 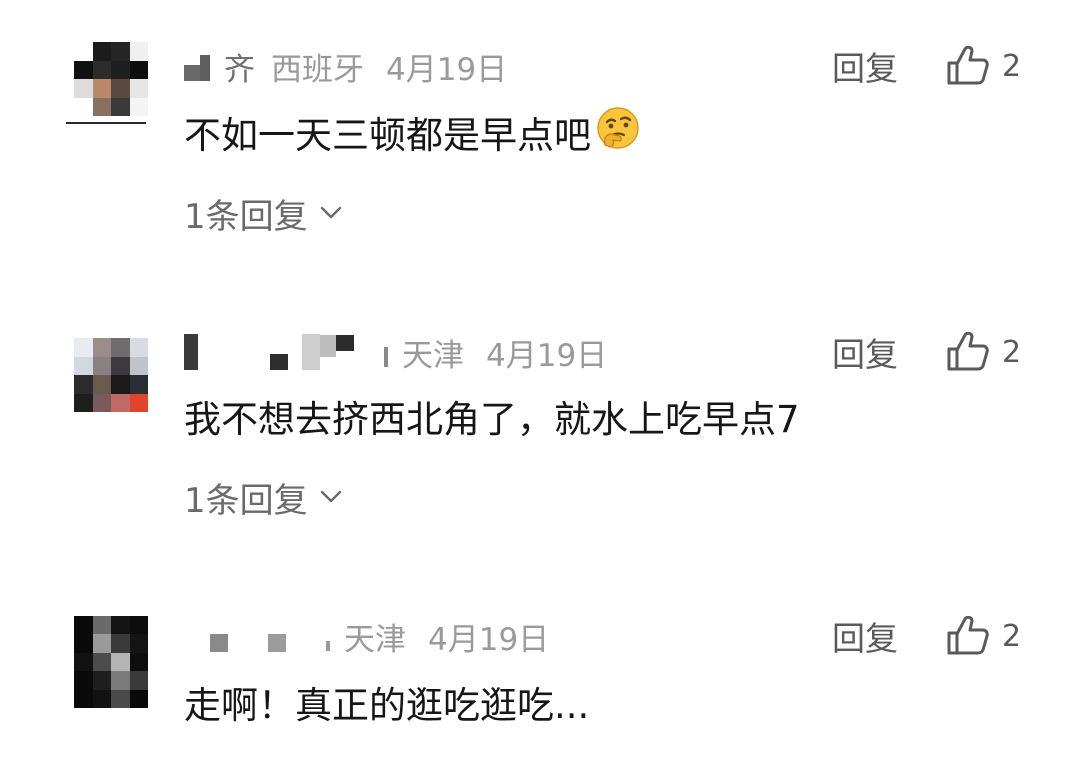 What do you see at coordinates (317, 69) in the screenshot?
I see `location-label: 西班牙` at bounding box center [317, 69].